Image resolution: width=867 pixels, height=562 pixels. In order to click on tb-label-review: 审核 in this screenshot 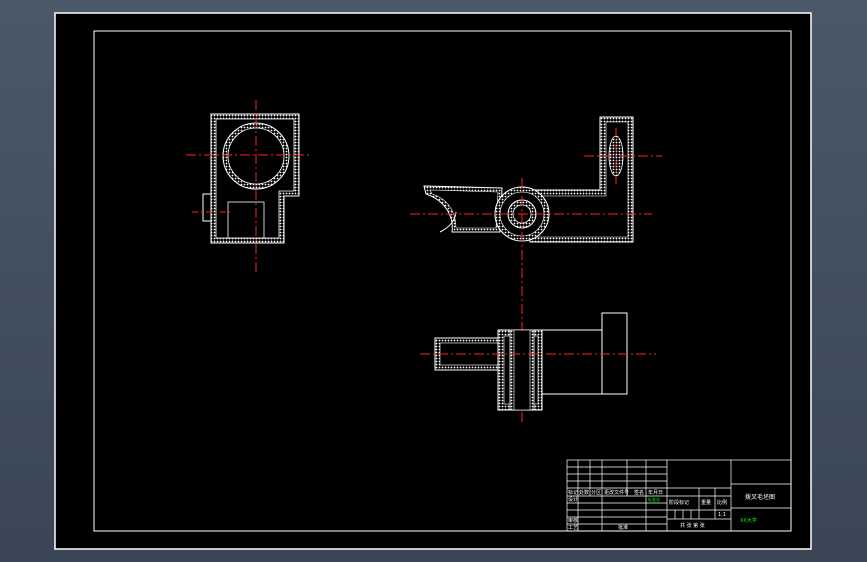, I will do `click(573, 520)`.